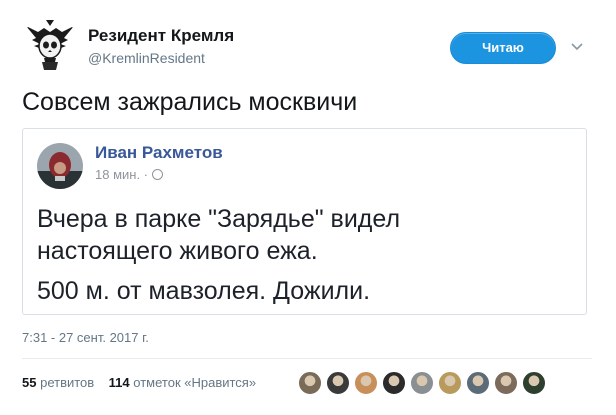 The image size is (616, 415). I want to click on chevron-down-icon, so click(577, 47).